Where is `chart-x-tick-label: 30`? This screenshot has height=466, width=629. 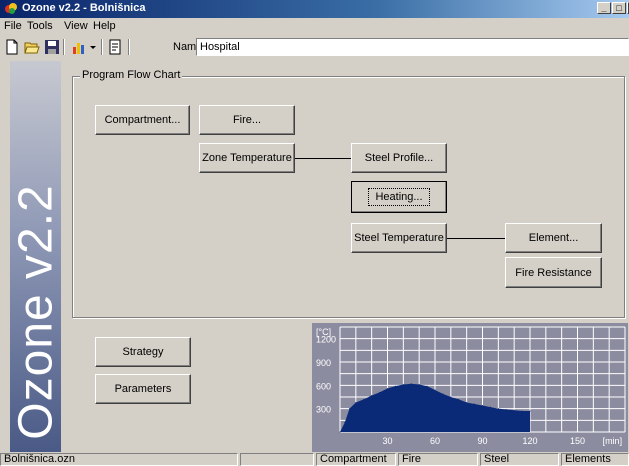
chart-x-tick-label: 30 is located at coordinates (387, 441).